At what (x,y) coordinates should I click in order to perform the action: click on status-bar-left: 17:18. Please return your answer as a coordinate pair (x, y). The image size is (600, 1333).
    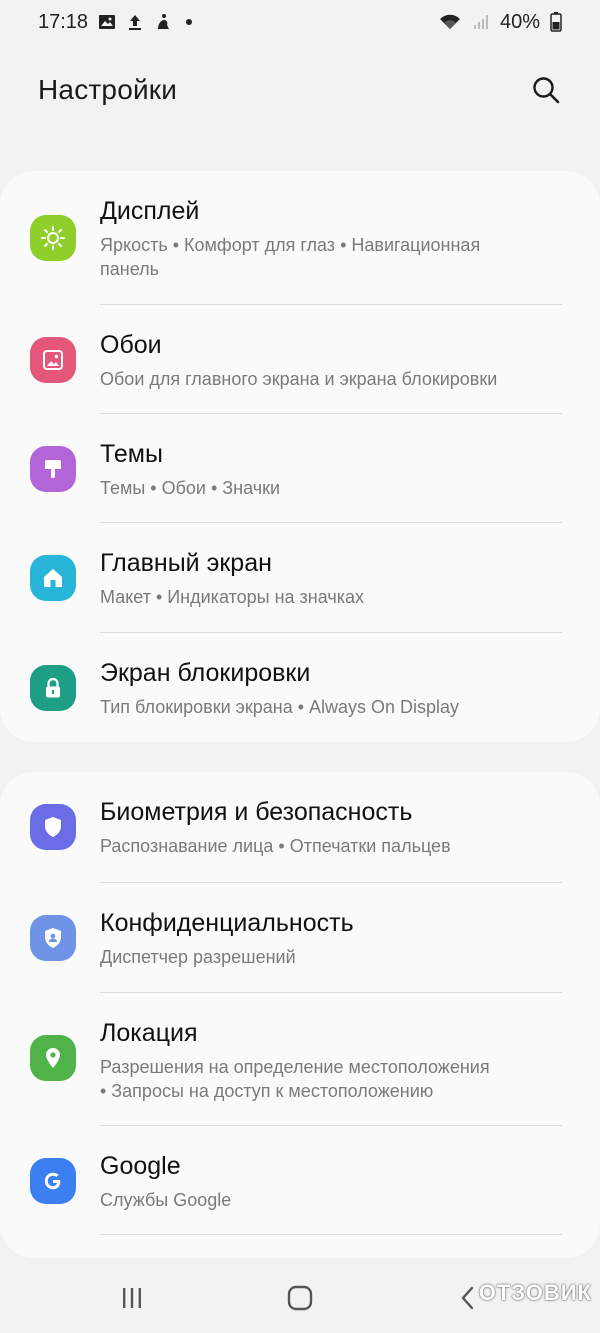
    Looking at the image, I should click on (115, 22).